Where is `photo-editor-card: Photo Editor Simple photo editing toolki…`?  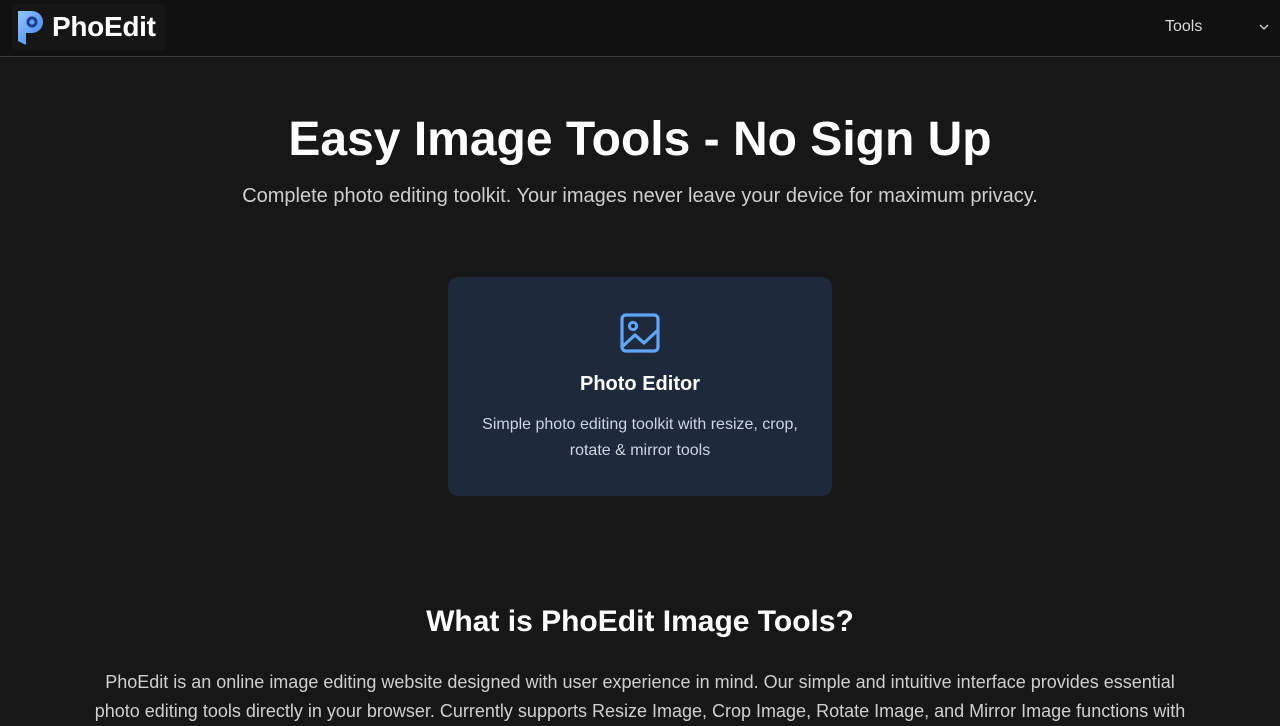 photo-editor-card: Photo Editor Simple photo editing toolki… is located at coordinates (640, 386).